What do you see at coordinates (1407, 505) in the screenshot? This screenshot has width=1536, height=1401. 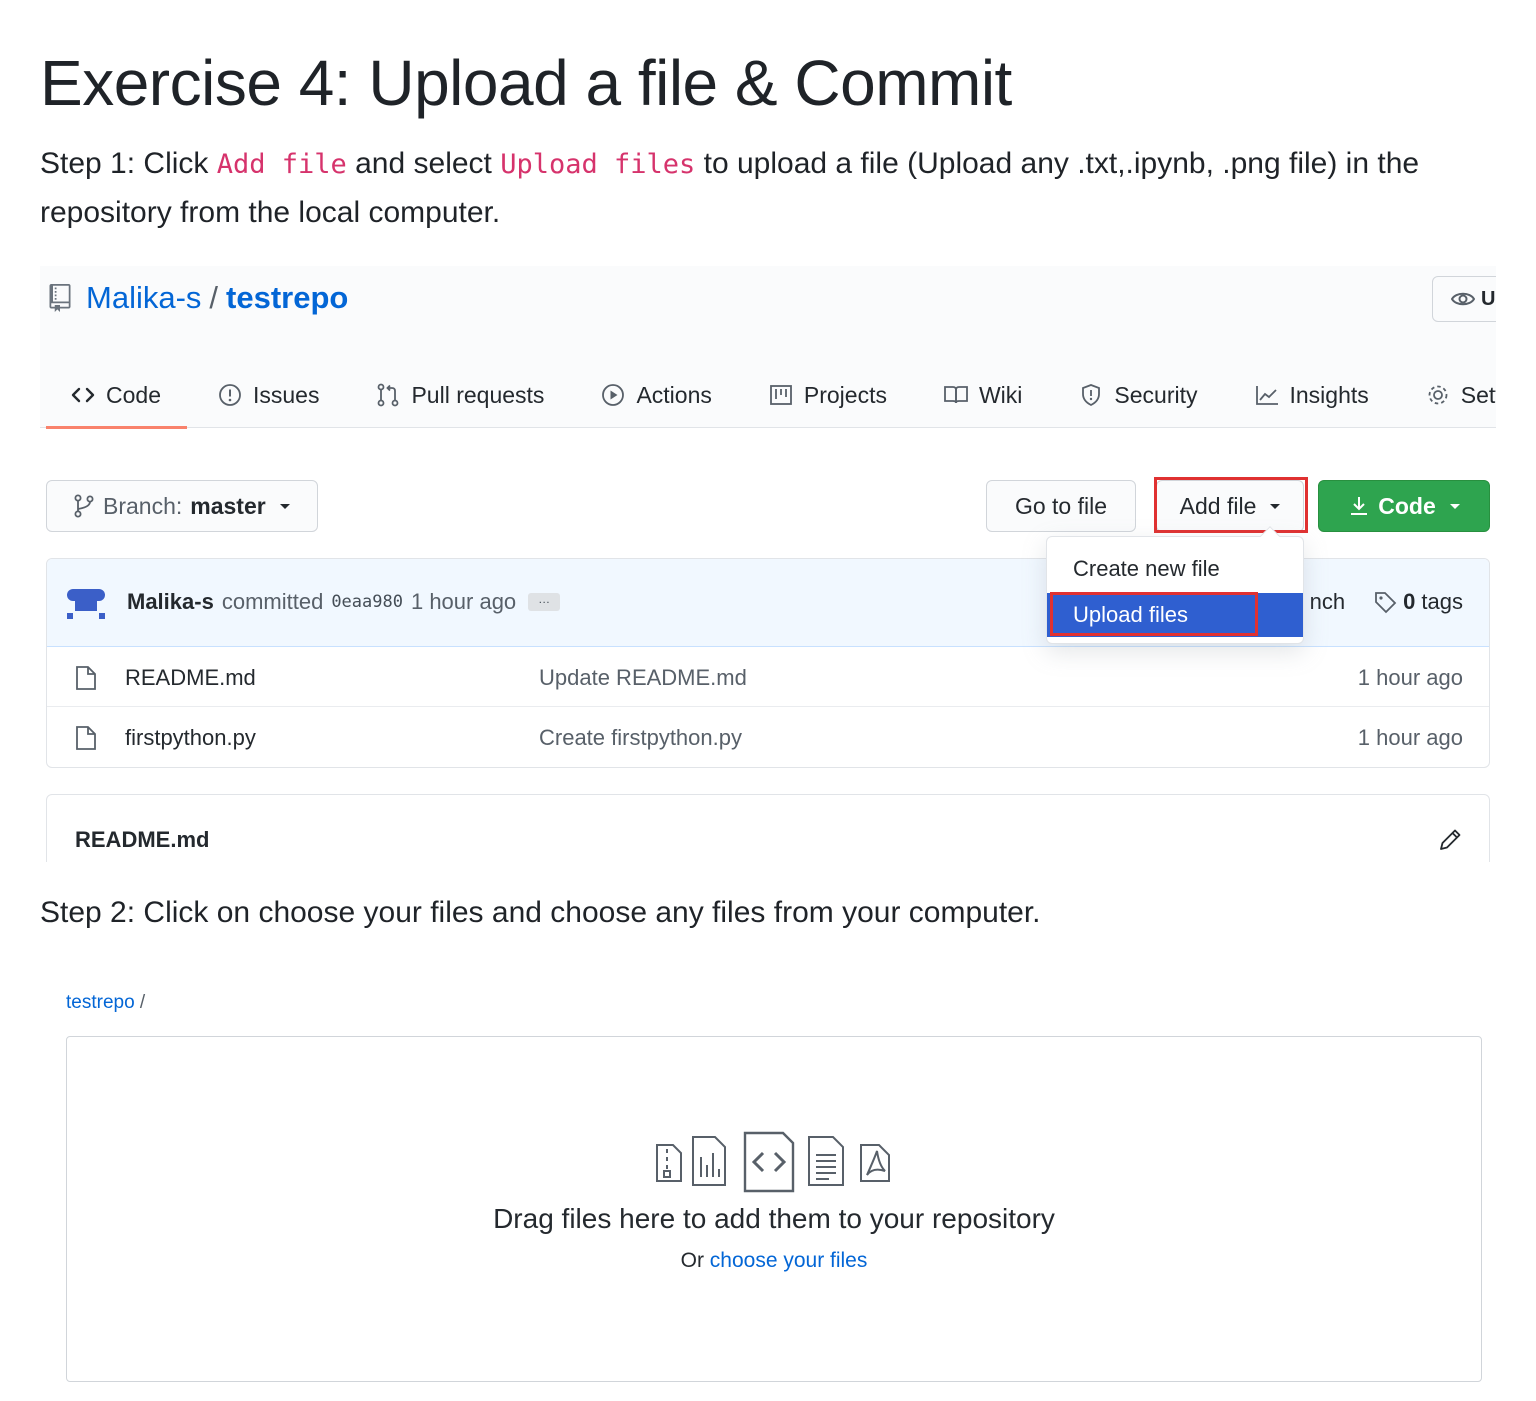 I see `code-button-label: Code` at bounding box center [1407, 505].